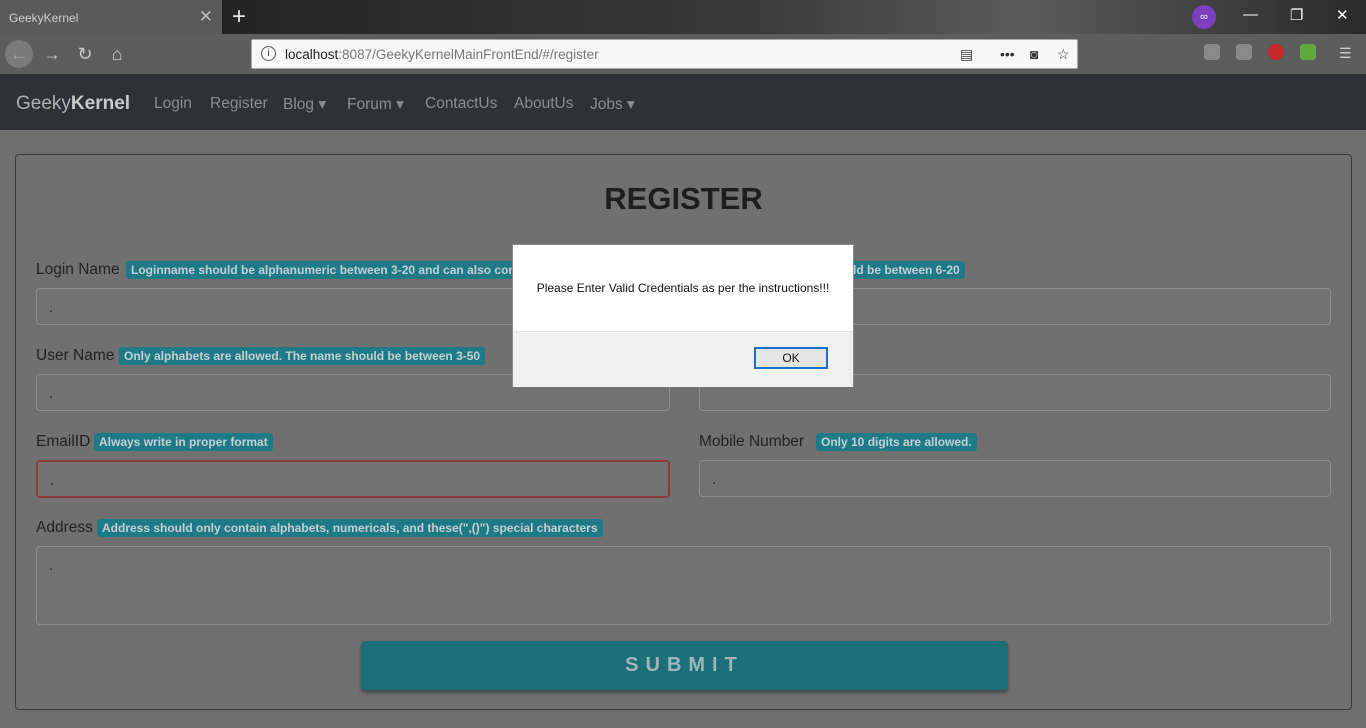  I want to click on email-input: ., so click(353, 479).